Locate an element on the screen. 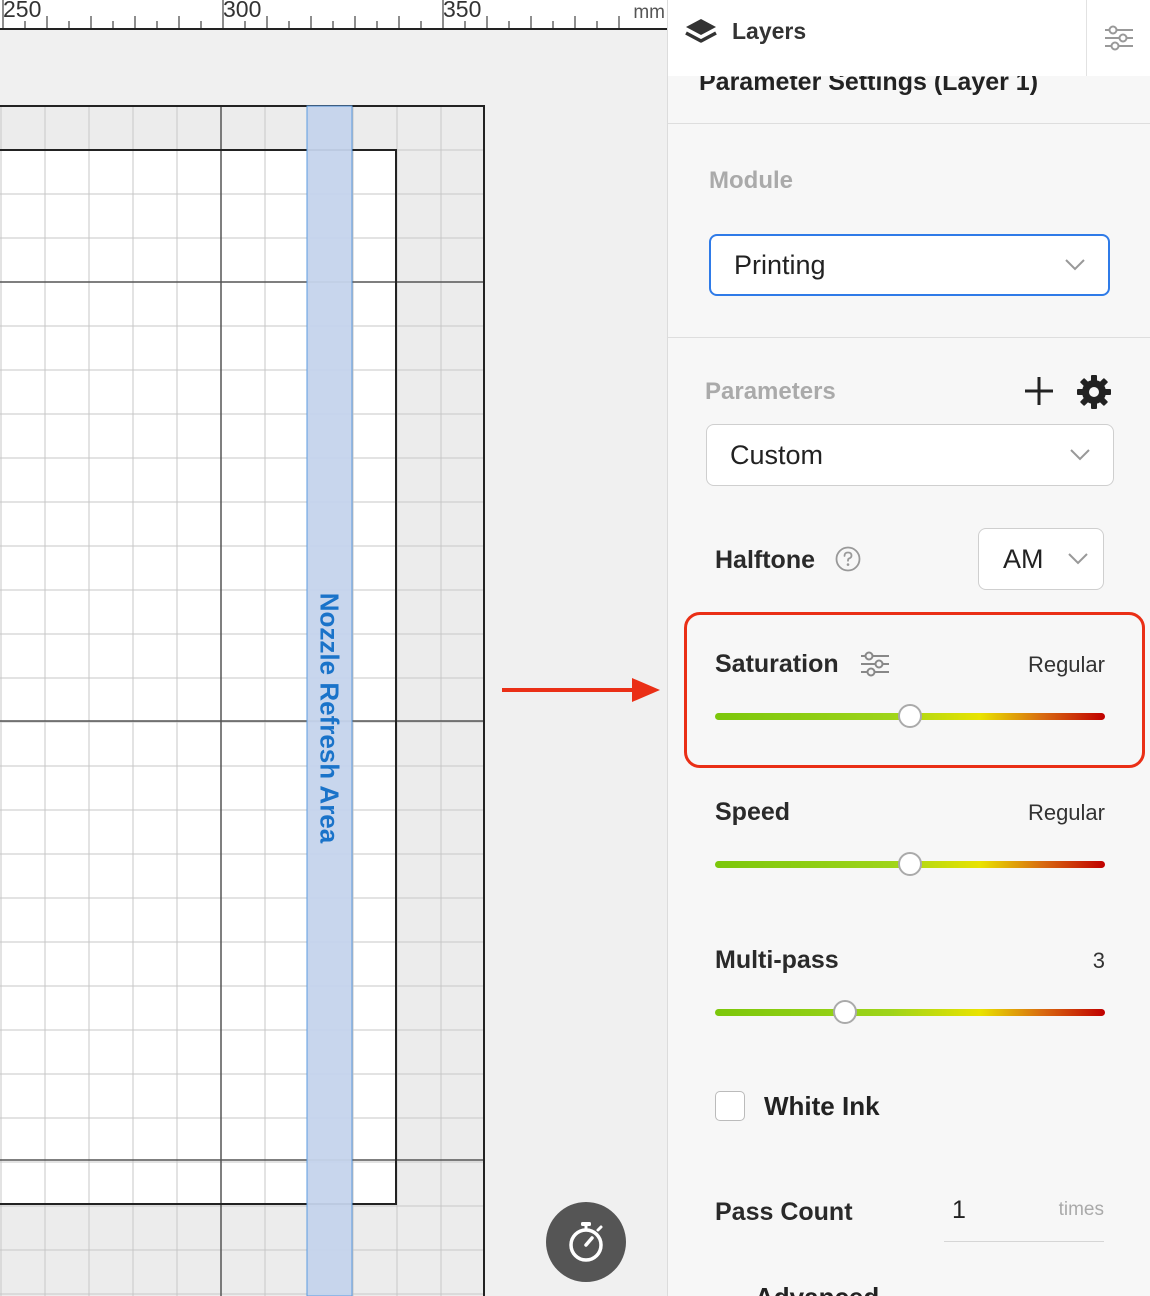 Image resolution: width=1150 pixels, height=1296 pixels. timer-button is located at coordinates (586, 1242).